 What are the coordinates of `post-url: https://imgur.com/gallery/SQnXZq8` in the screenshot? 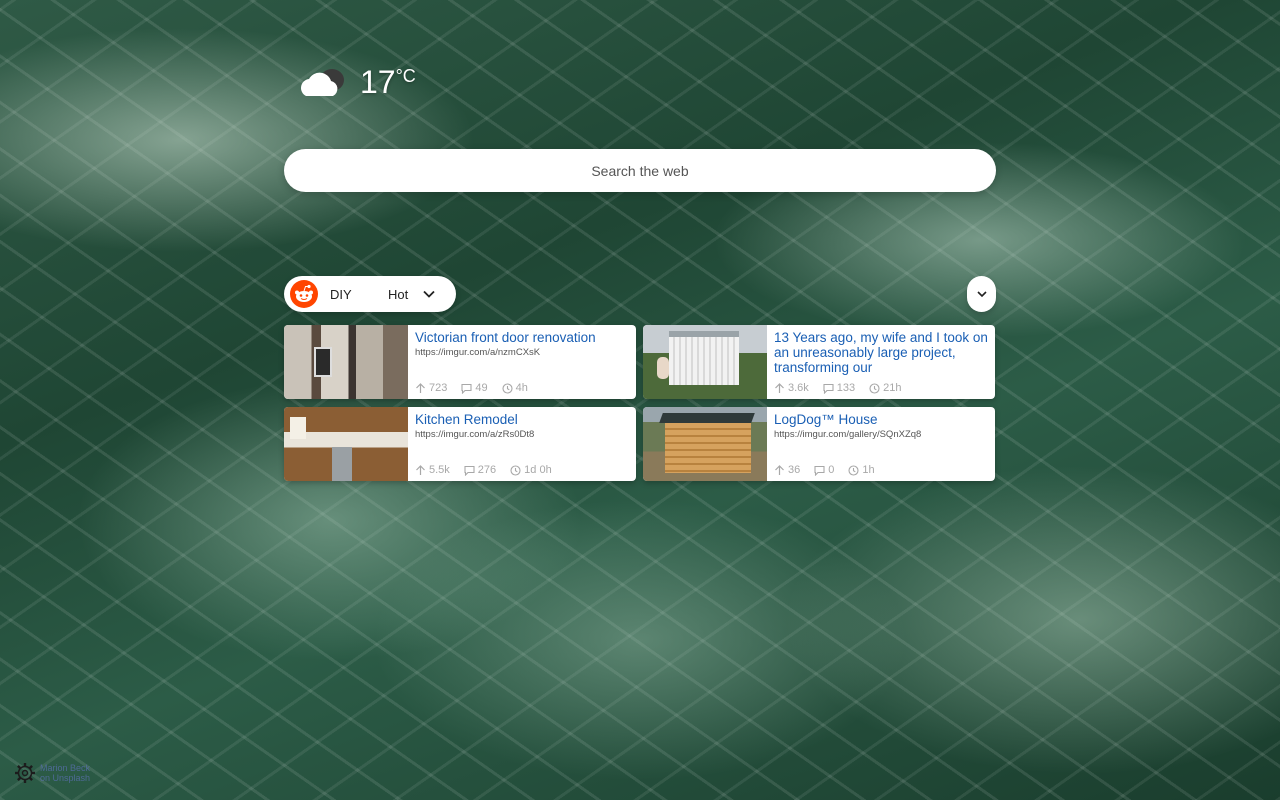 It's located at (881, 434).